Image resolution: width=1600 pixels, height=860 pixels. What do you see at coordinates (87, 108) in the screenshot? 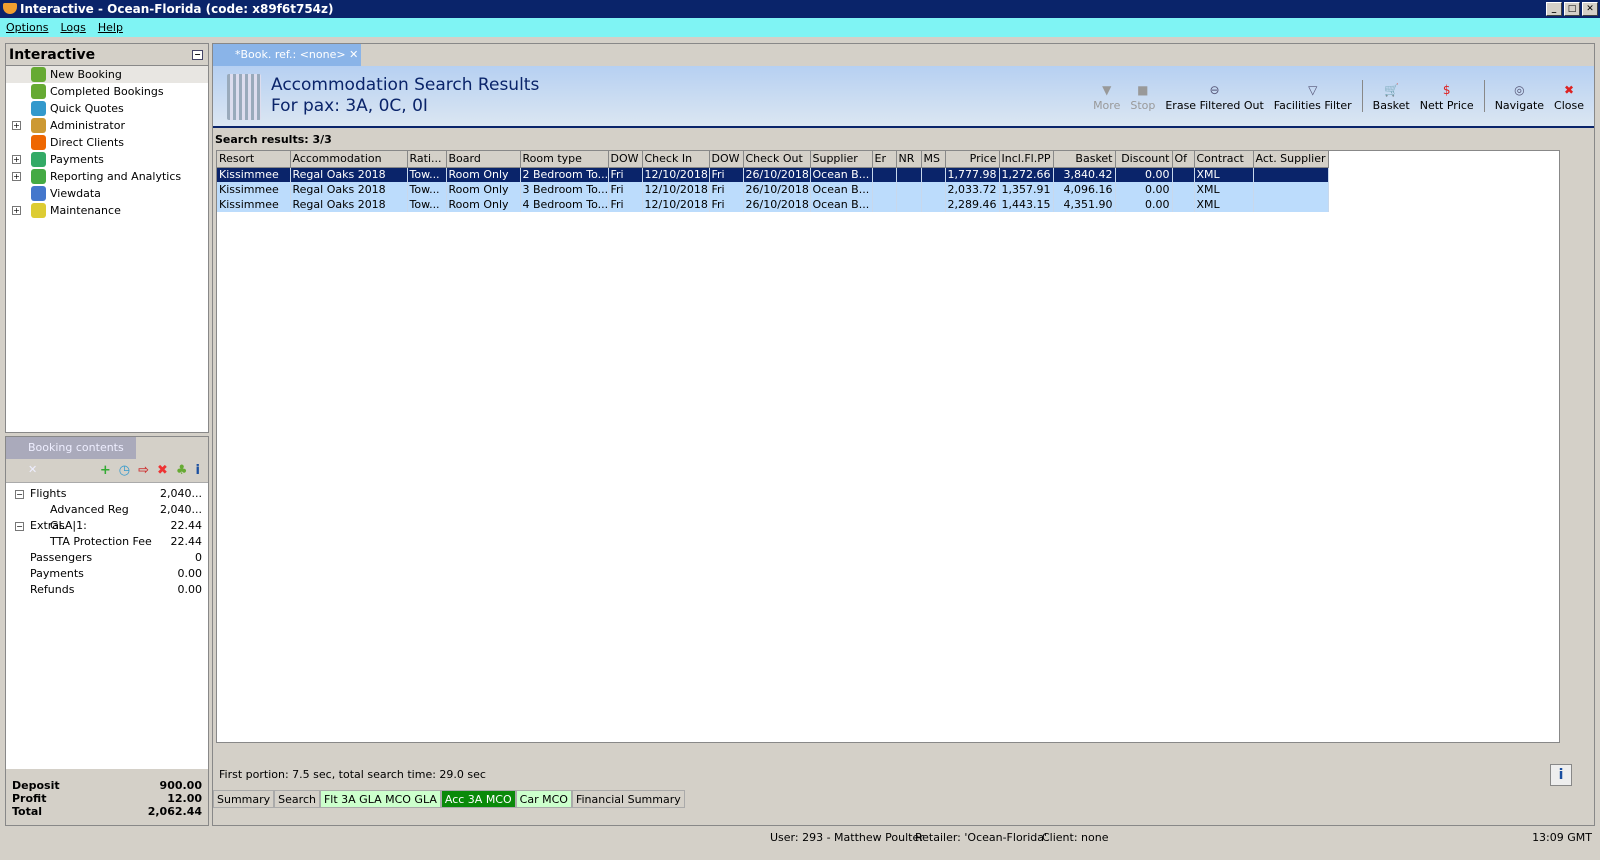
I see `nav-item-label: Quick Quotes` at bounding box center [87, 108].